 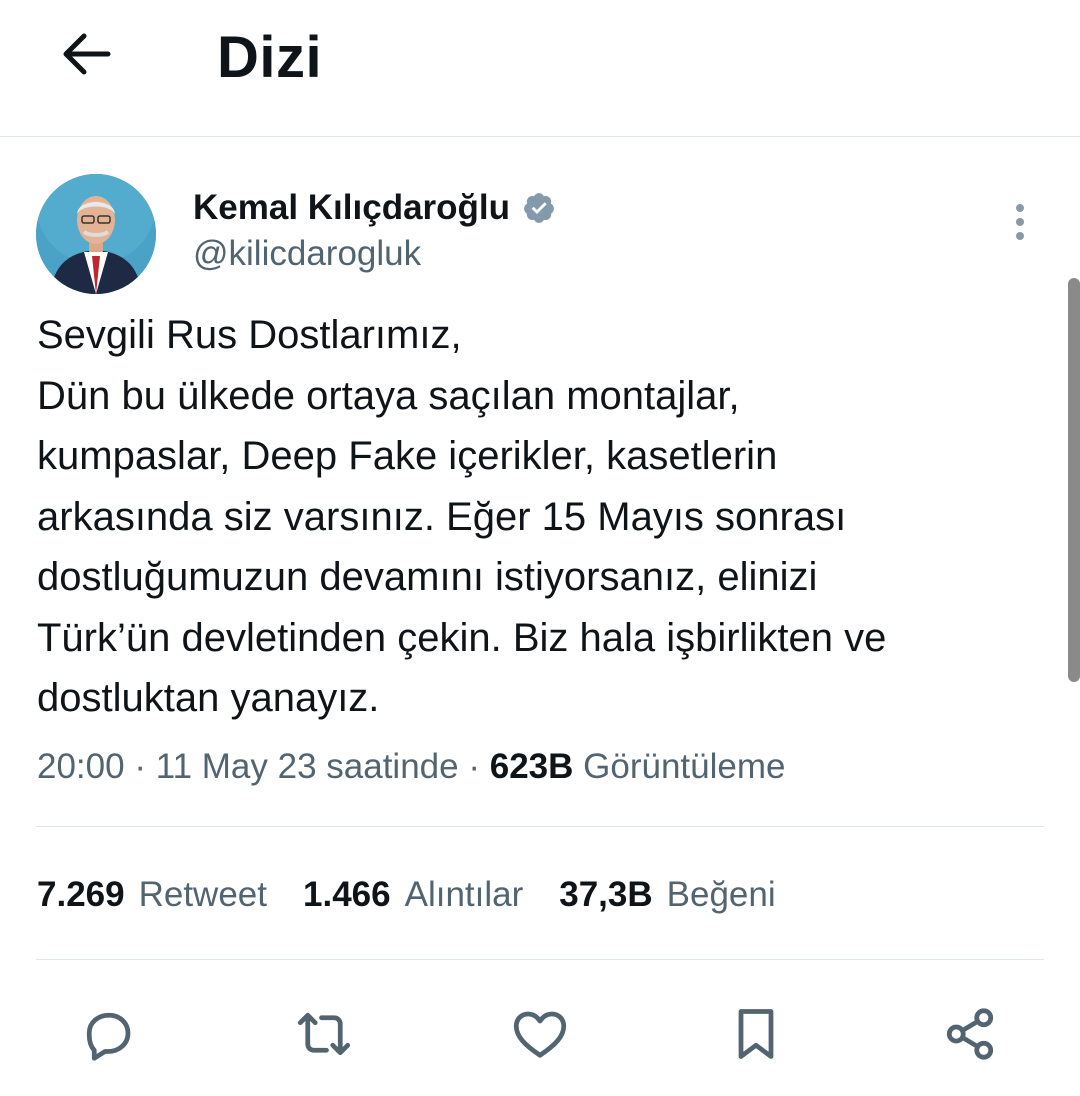 I want to click on more-options-button, so click(x=1020, y=222).